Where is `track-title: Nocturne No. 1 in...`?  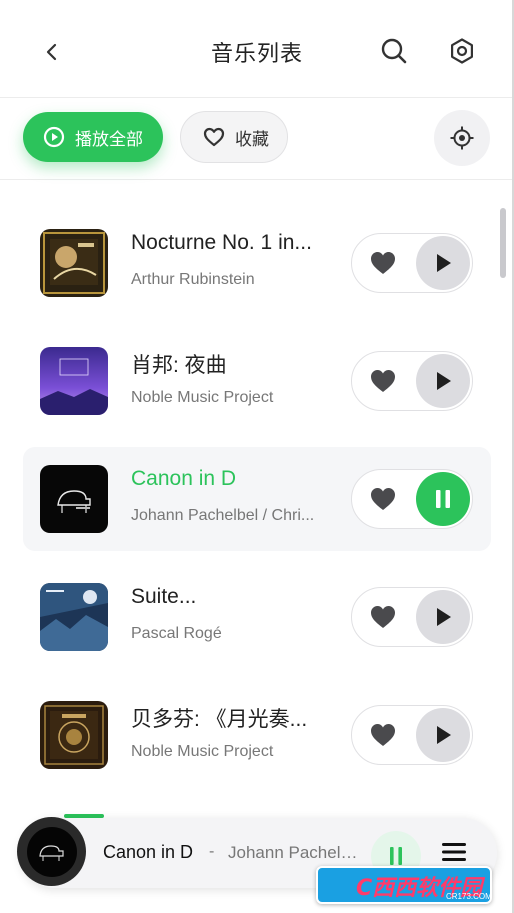 track-title: Nocturne No. 1 in... is located at coordinates (221, 242).